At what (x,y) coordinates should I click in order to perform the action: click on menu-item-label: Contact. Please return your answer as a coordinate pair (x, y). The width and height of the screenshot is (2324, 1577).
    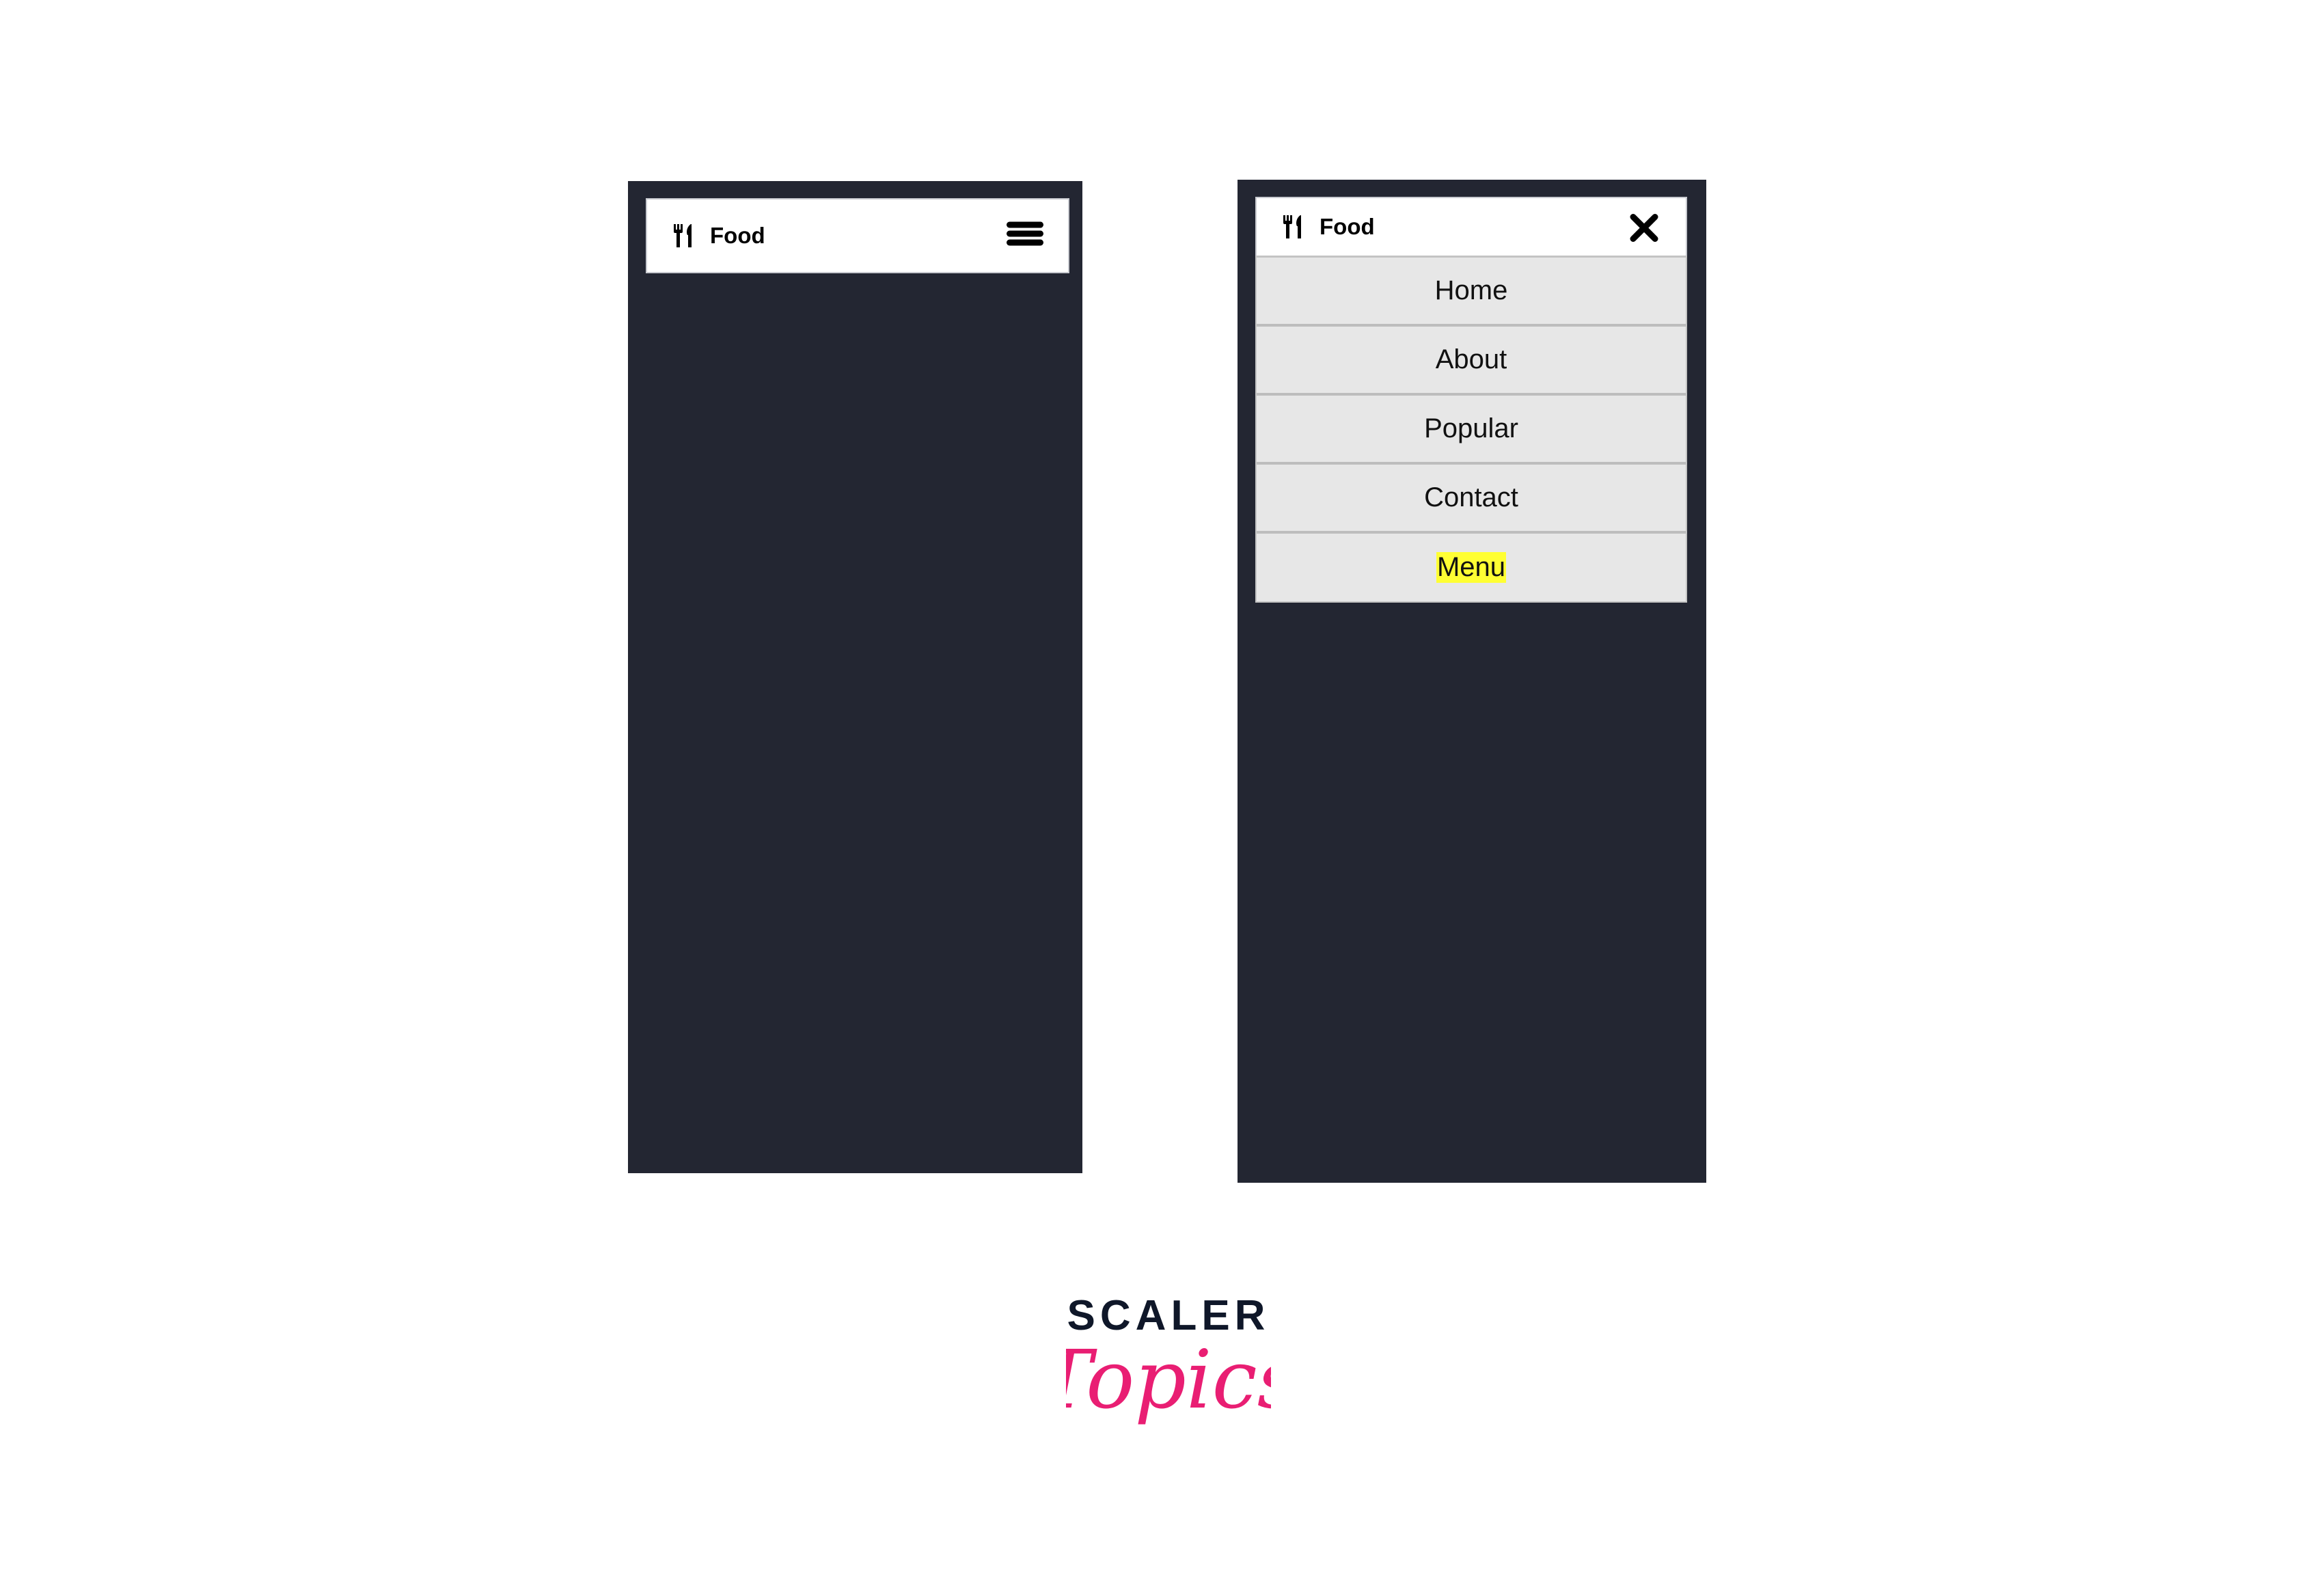
    Looking at the image, I should click on (1471, 497).